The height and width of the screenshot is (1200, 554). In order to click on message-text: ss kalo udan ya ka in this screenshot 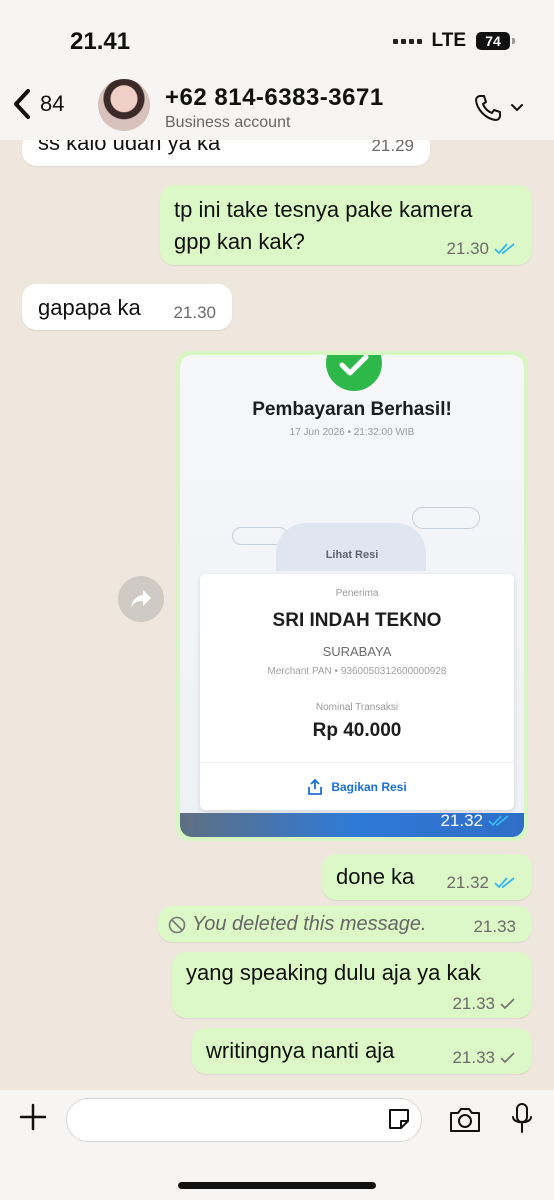, I will do `click(129, 147)`.